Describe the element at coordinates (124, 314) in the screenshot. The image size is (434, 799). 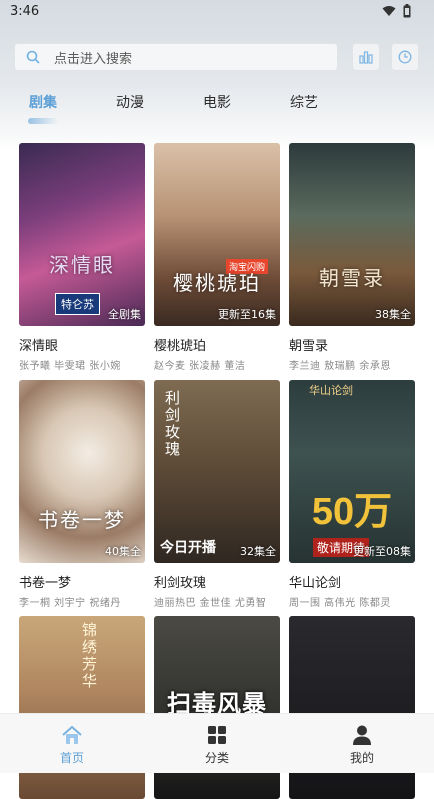
I see `episode-badge: 全剧集` at that location.